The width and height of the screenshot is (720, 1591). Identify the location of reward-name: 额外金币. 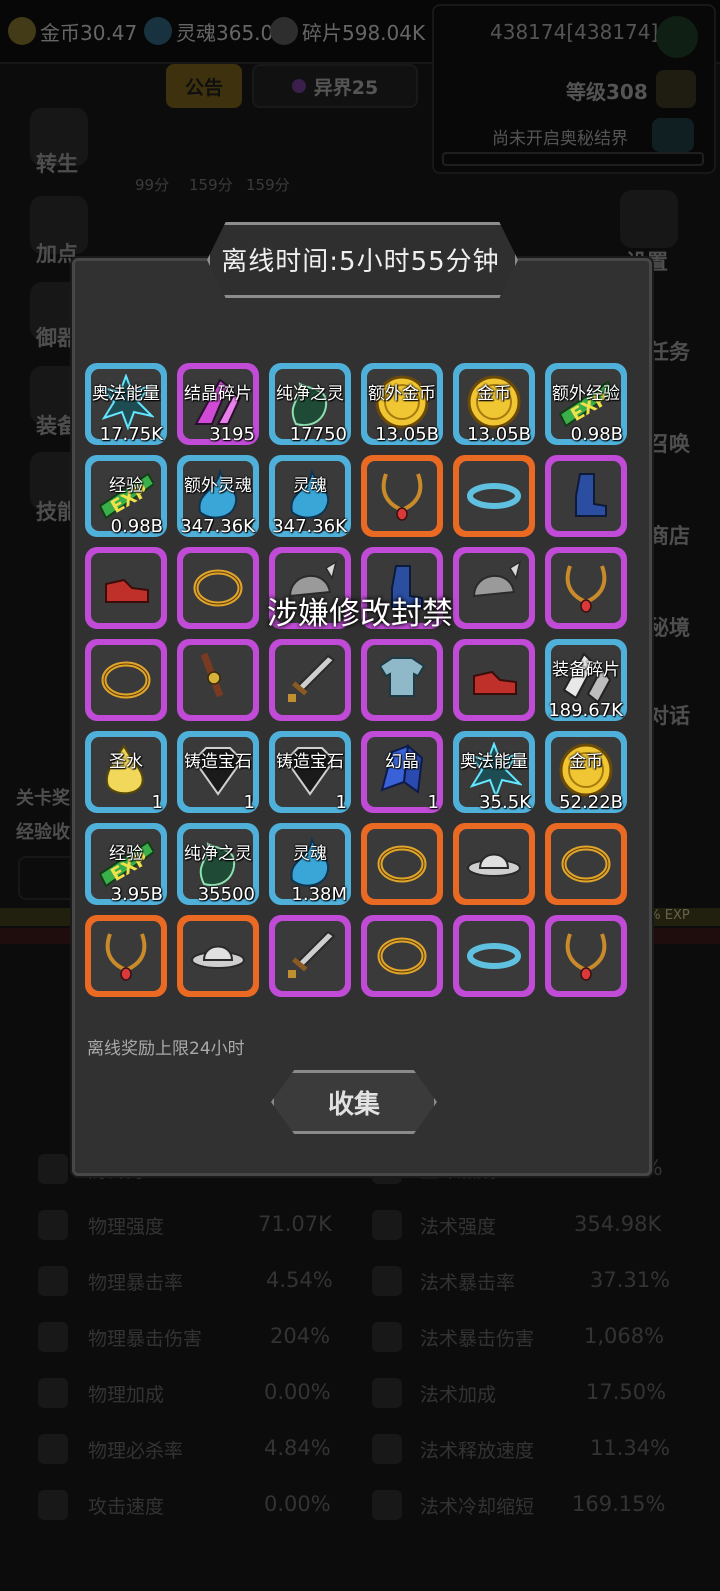
(402, 394).